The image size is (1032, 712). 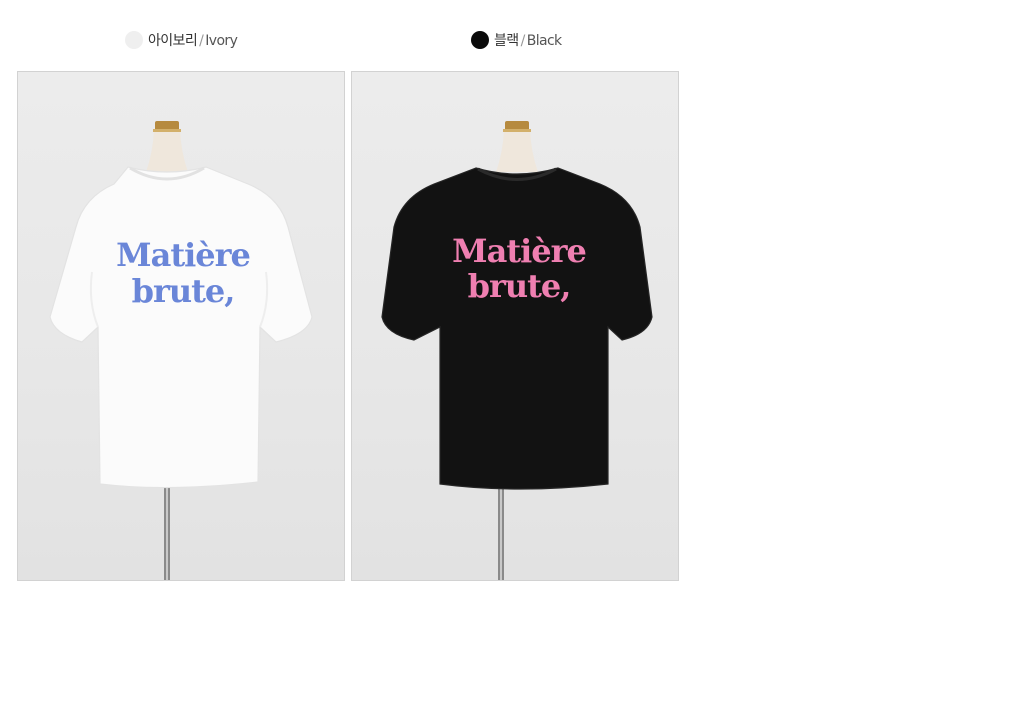 I want to click on ivory-swatch-dot, so click(x=134, y=40).